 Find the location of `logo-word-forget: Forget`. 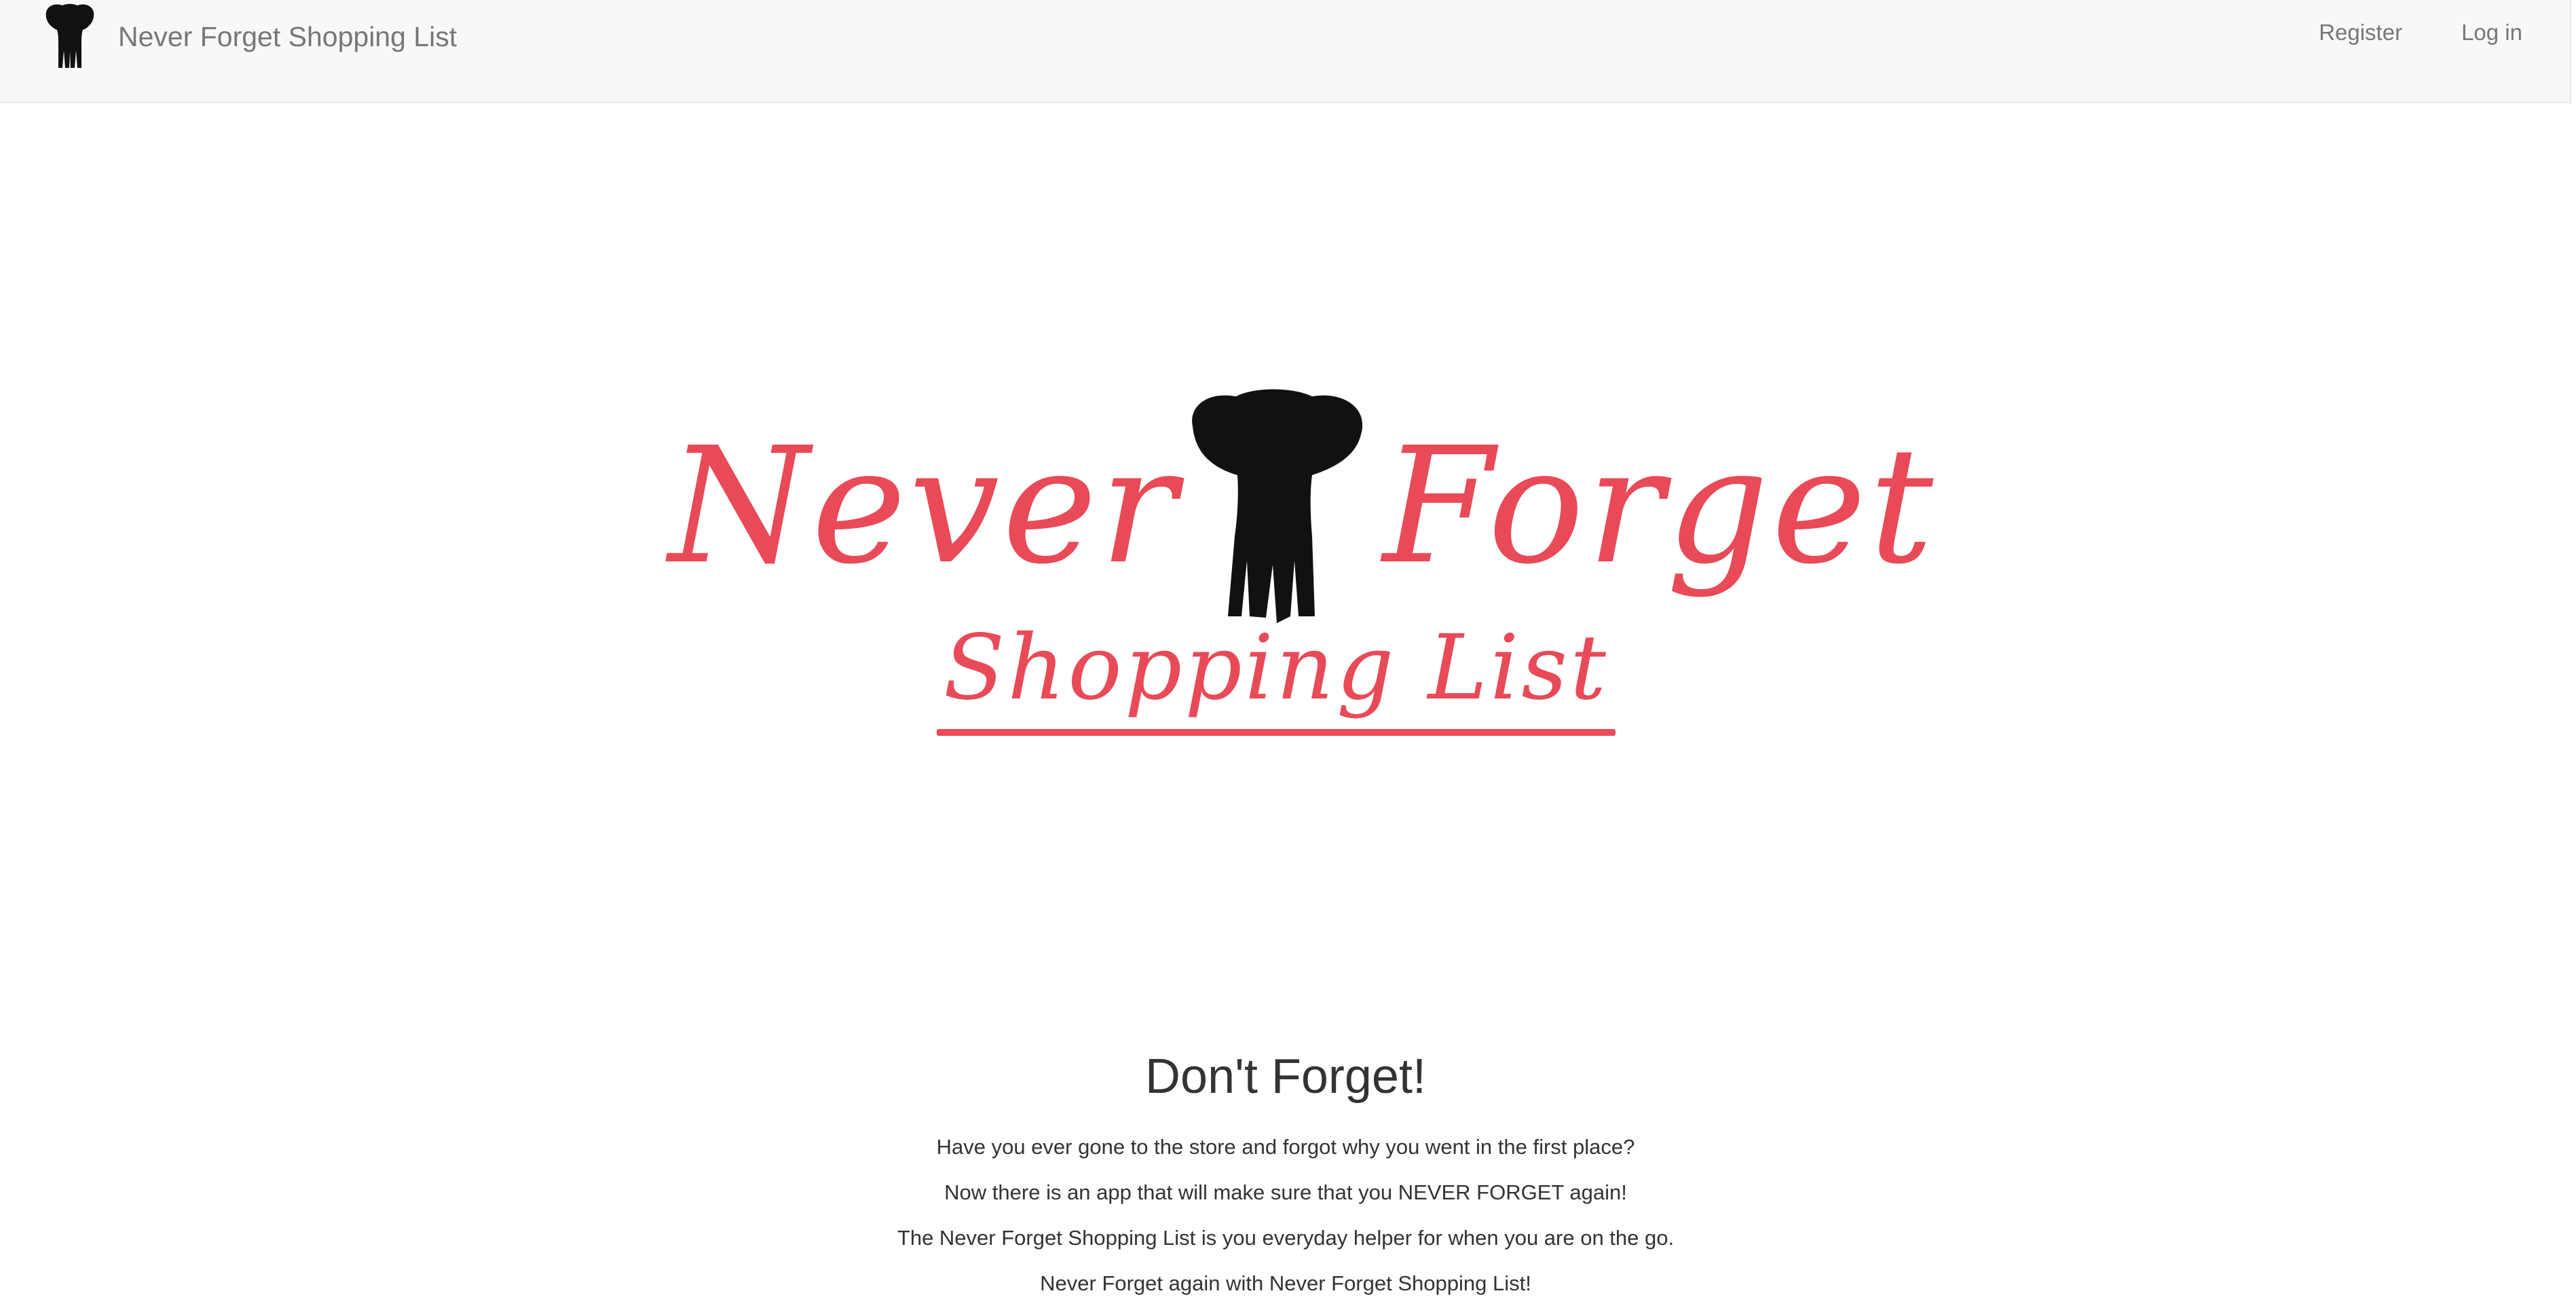

logo-word-forget: Forget is located at coordinates (1660, 506).